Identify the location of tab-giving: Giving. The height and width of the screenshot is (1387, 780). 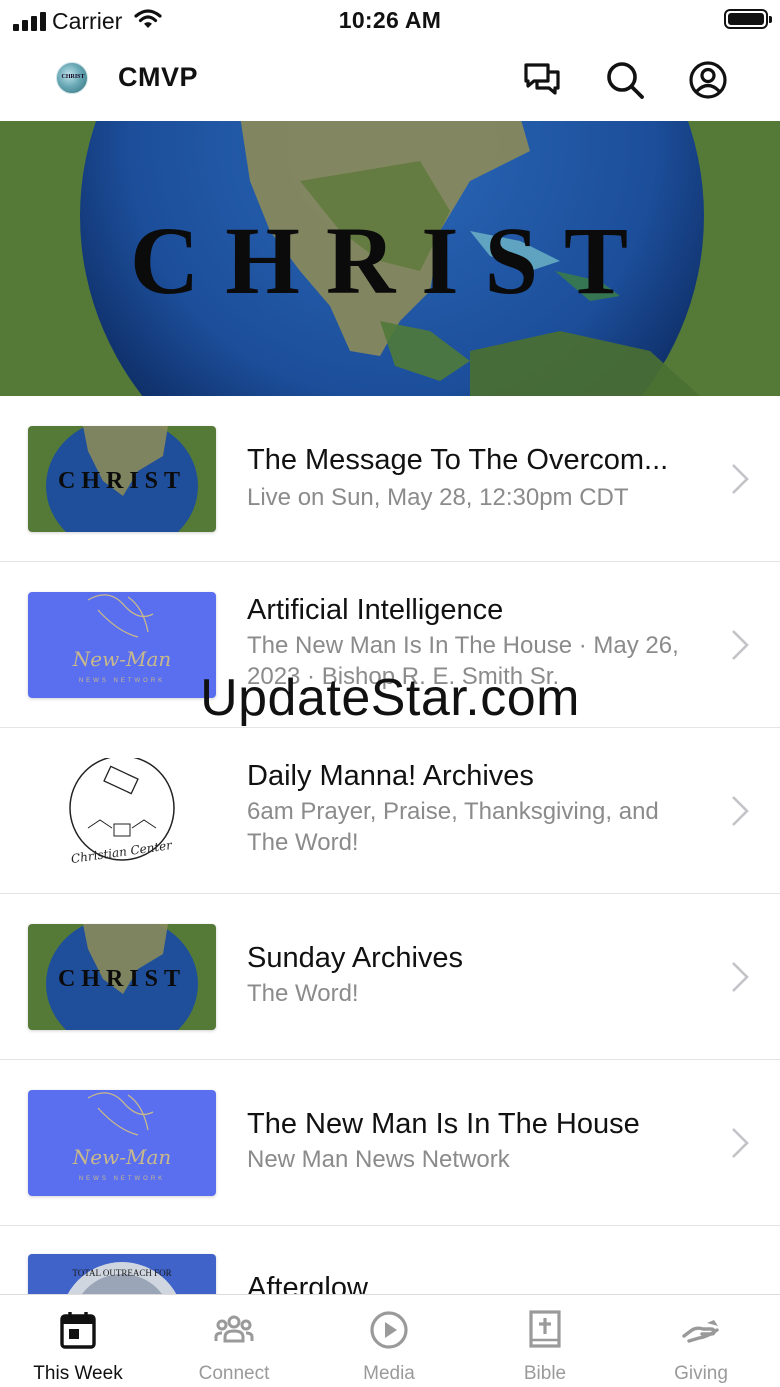
(701, 1341).